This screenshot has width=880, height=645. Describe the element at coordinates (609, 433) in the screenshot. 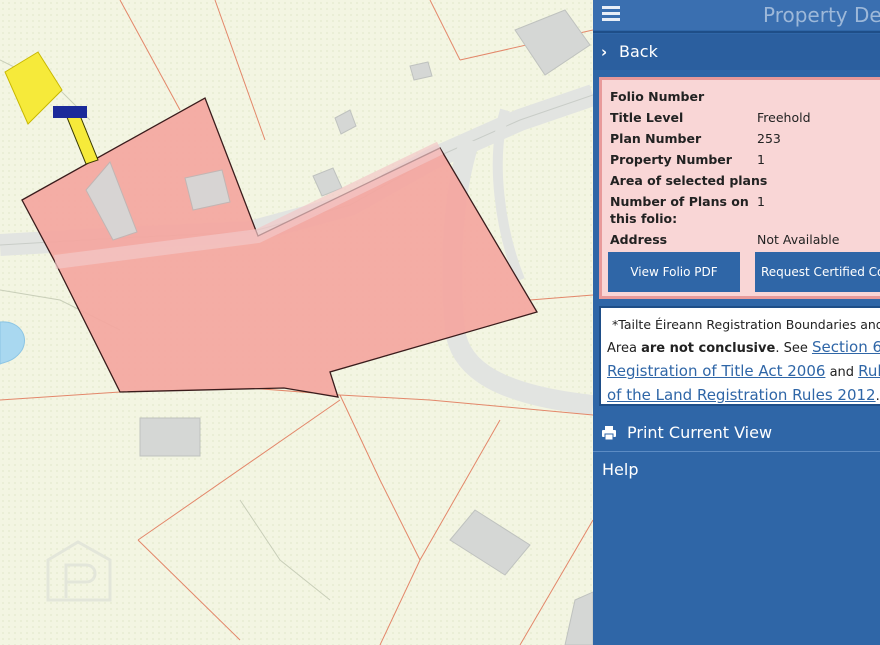

I see `printer-icon` at that location.